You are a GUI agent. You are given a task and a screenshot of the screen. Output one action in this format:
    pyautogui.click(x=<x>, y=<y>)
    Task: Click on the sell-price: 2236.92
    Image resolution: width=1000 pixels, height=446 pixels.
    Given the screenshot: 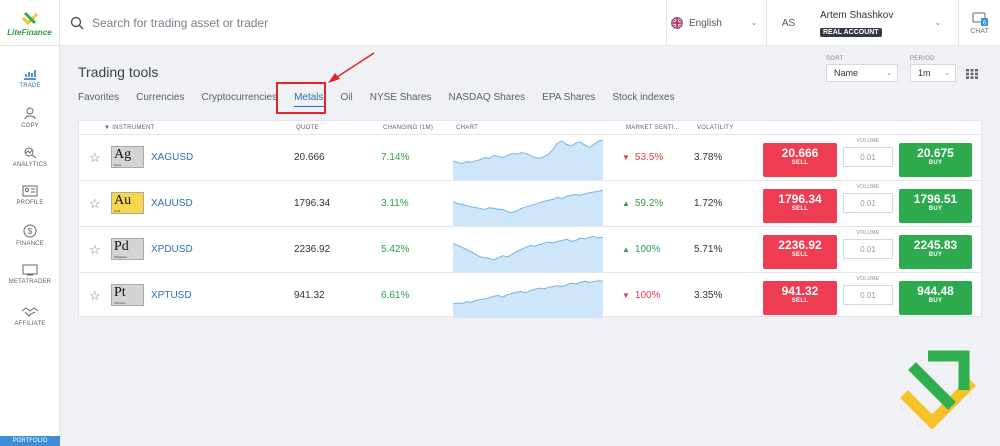 What is the action you would take?
    pyautogui.click(x=800, y=245)
    